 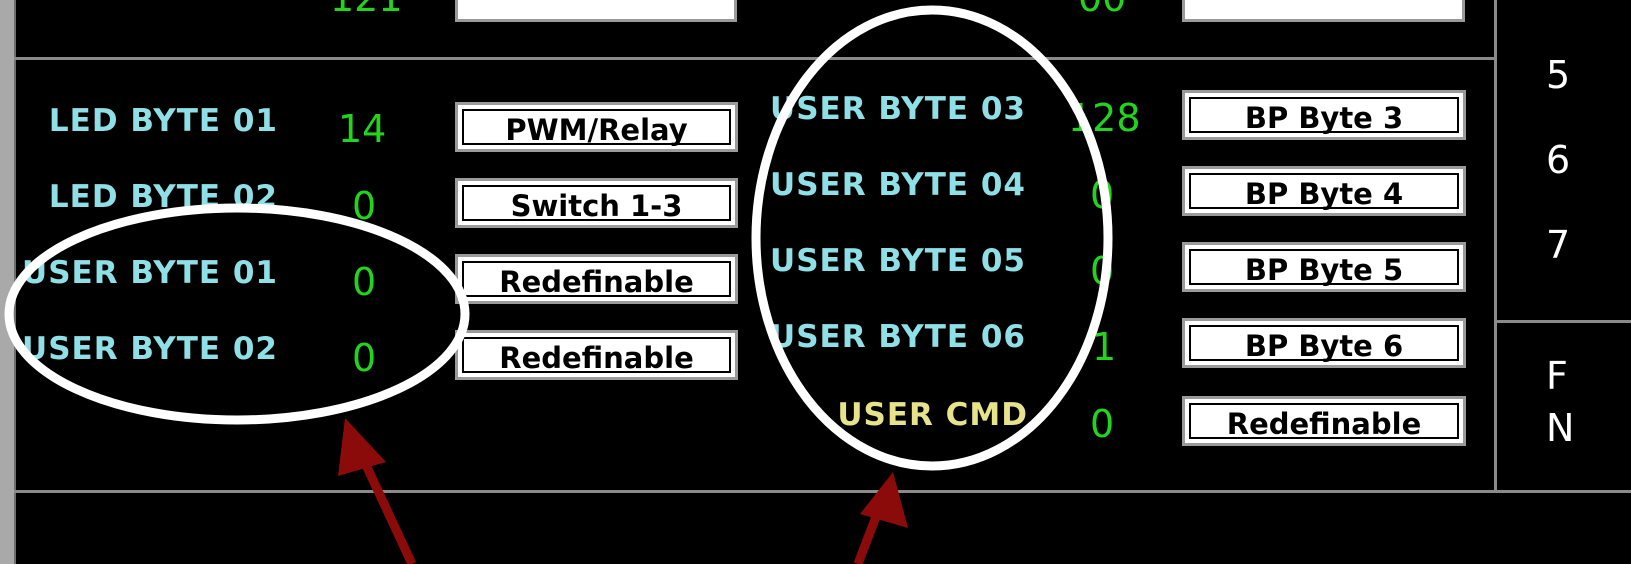 I want to click on top-divider, so click(x=754, y=58).